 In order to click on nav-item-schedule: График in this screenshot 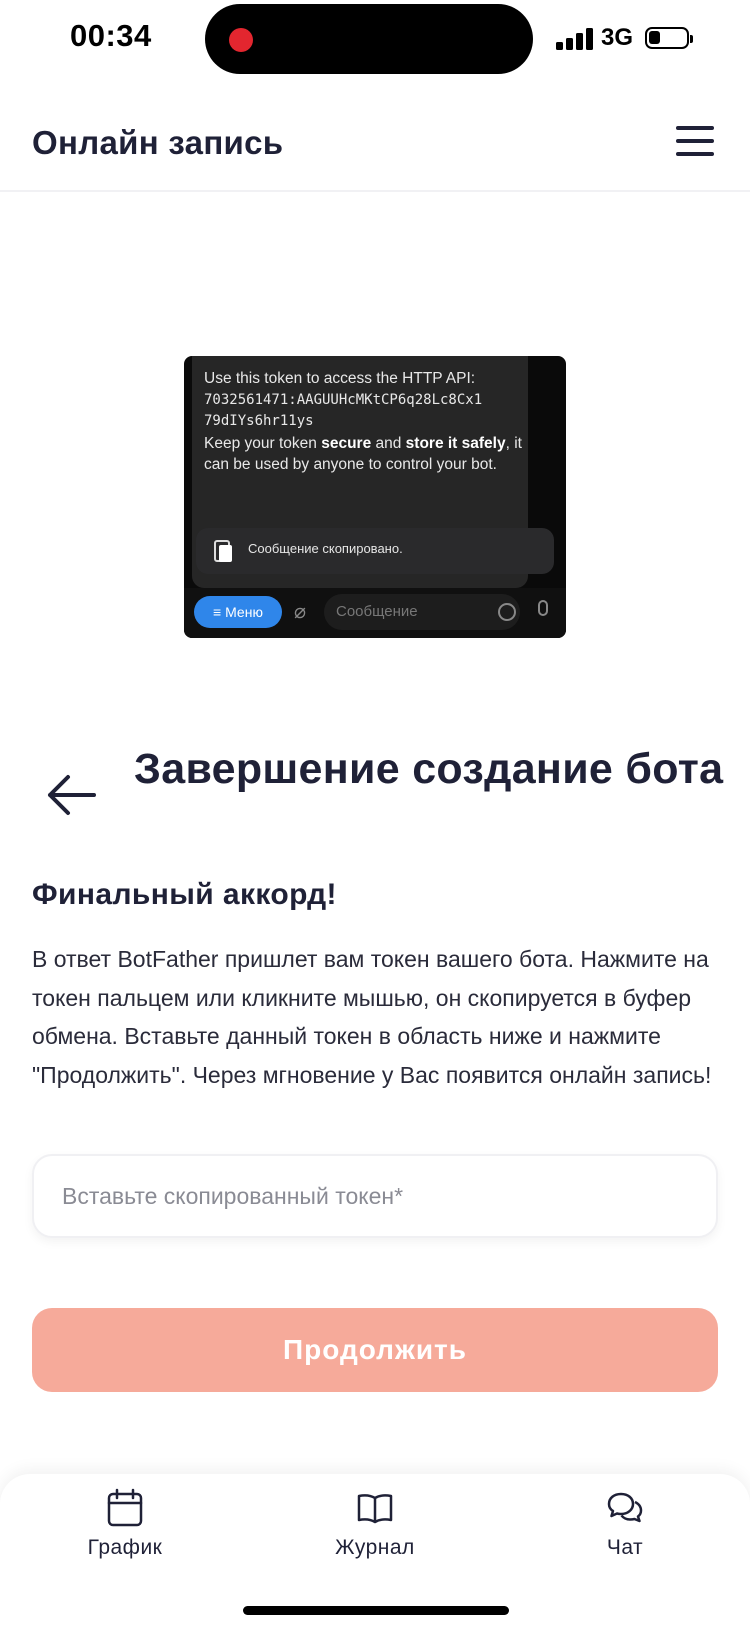, I will do `click(125, 1528)`.